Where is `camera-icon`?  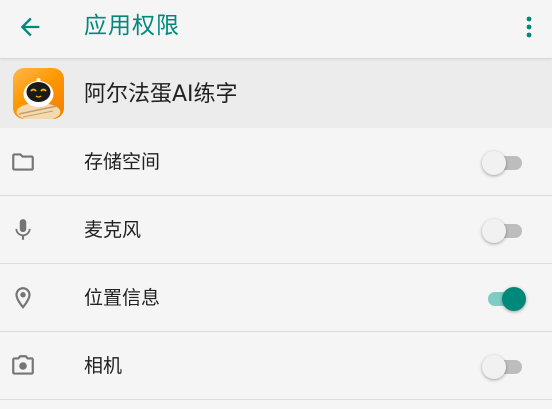 camera-icon is located at coordinates (23, 366).